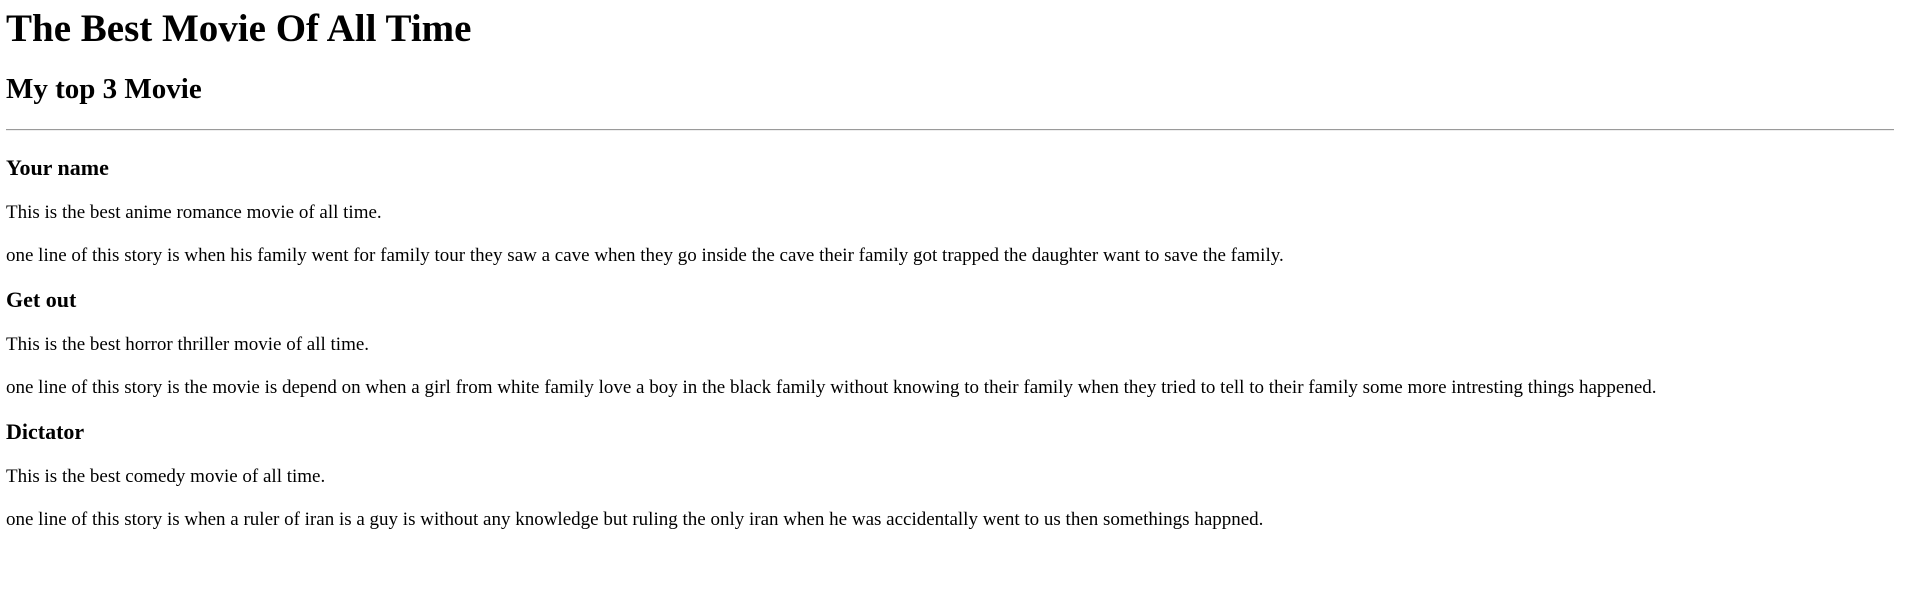 The image size is (1905, 589). What do you see at coordinates (950, 130) in the screenshot?
I see `divider` at bounding box center [950, 130].